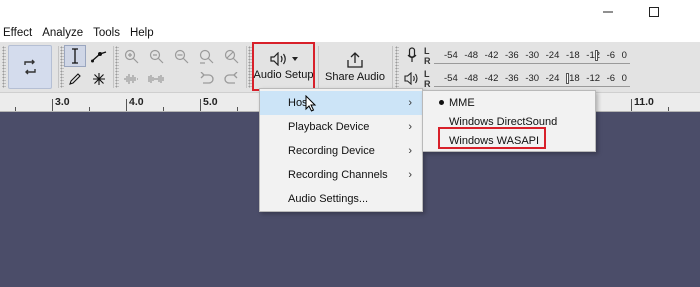 This screenshot has height=287, width=700. What do you see at coordinates (567, 78) in the screenshot?
I see `playback-level-handle` at bounding box center [567, 78].